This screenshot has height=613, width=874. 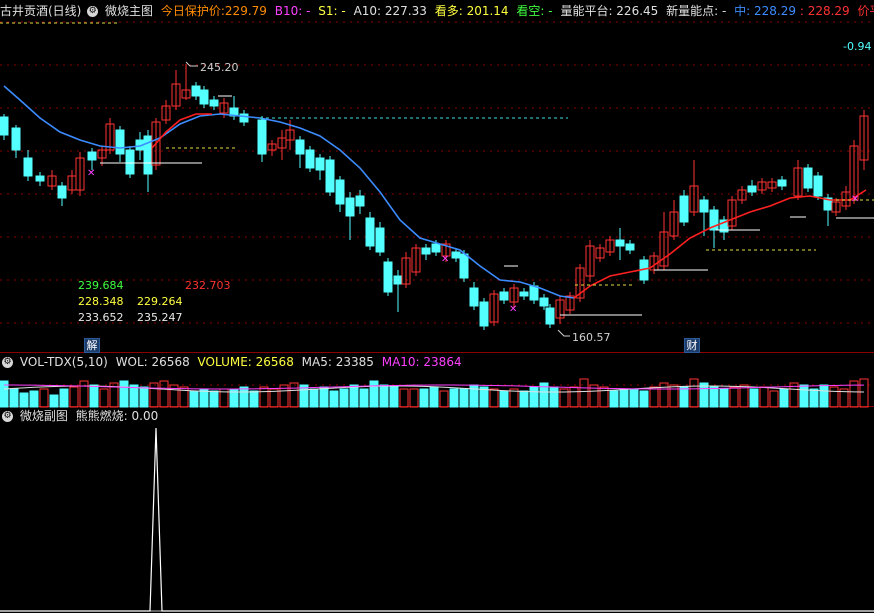 What do you see at coordinates (92, 345) in the screenshot?
I see `event-marker-jie: 解` at bounding box center [92, 345].